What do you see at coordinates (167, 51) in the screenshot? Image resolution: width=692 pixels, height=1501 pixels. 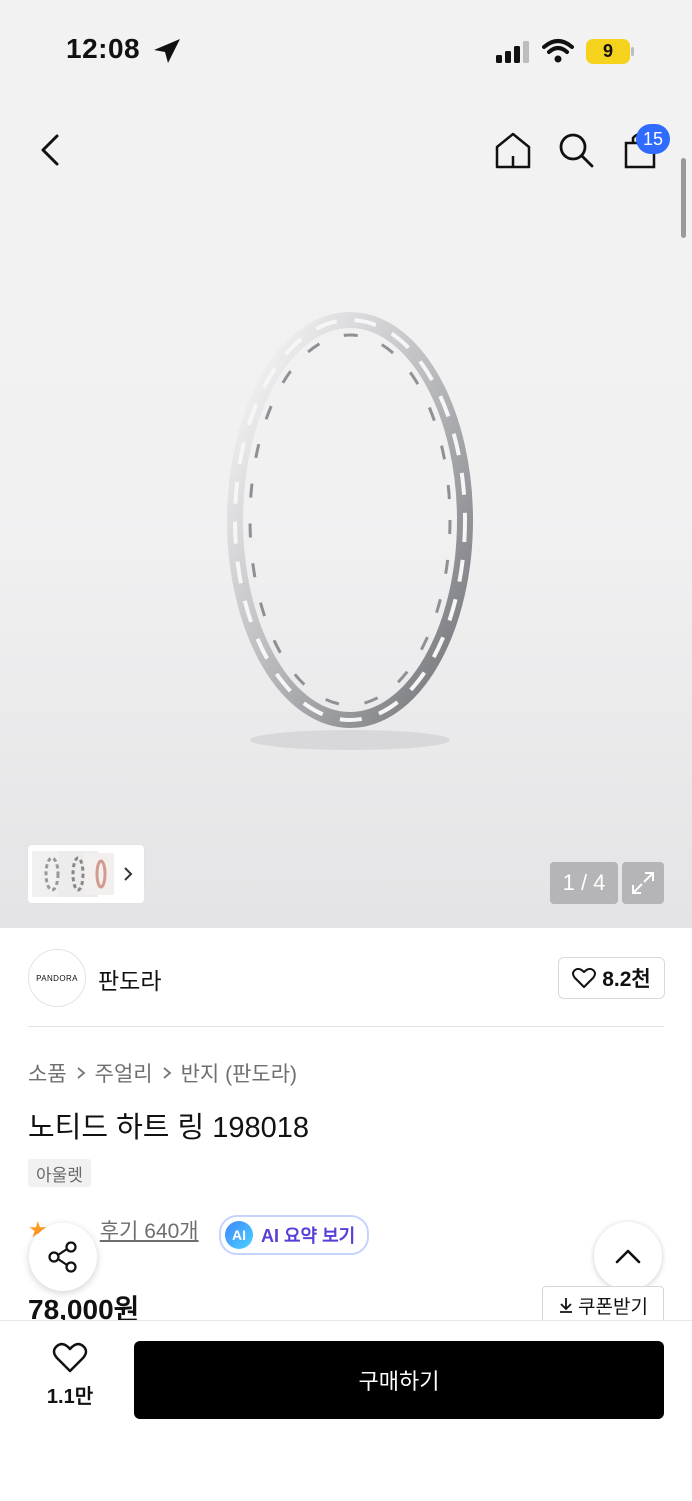 I see `location-arrow-icon` at bounding box center [167, 51].